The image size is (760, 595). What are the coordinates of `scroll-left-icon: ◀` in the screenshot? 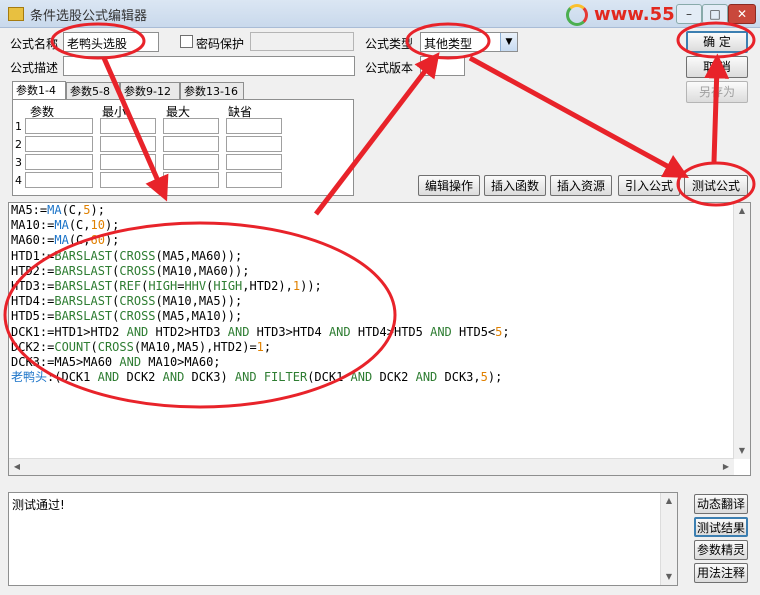 It's located at (17, 467).